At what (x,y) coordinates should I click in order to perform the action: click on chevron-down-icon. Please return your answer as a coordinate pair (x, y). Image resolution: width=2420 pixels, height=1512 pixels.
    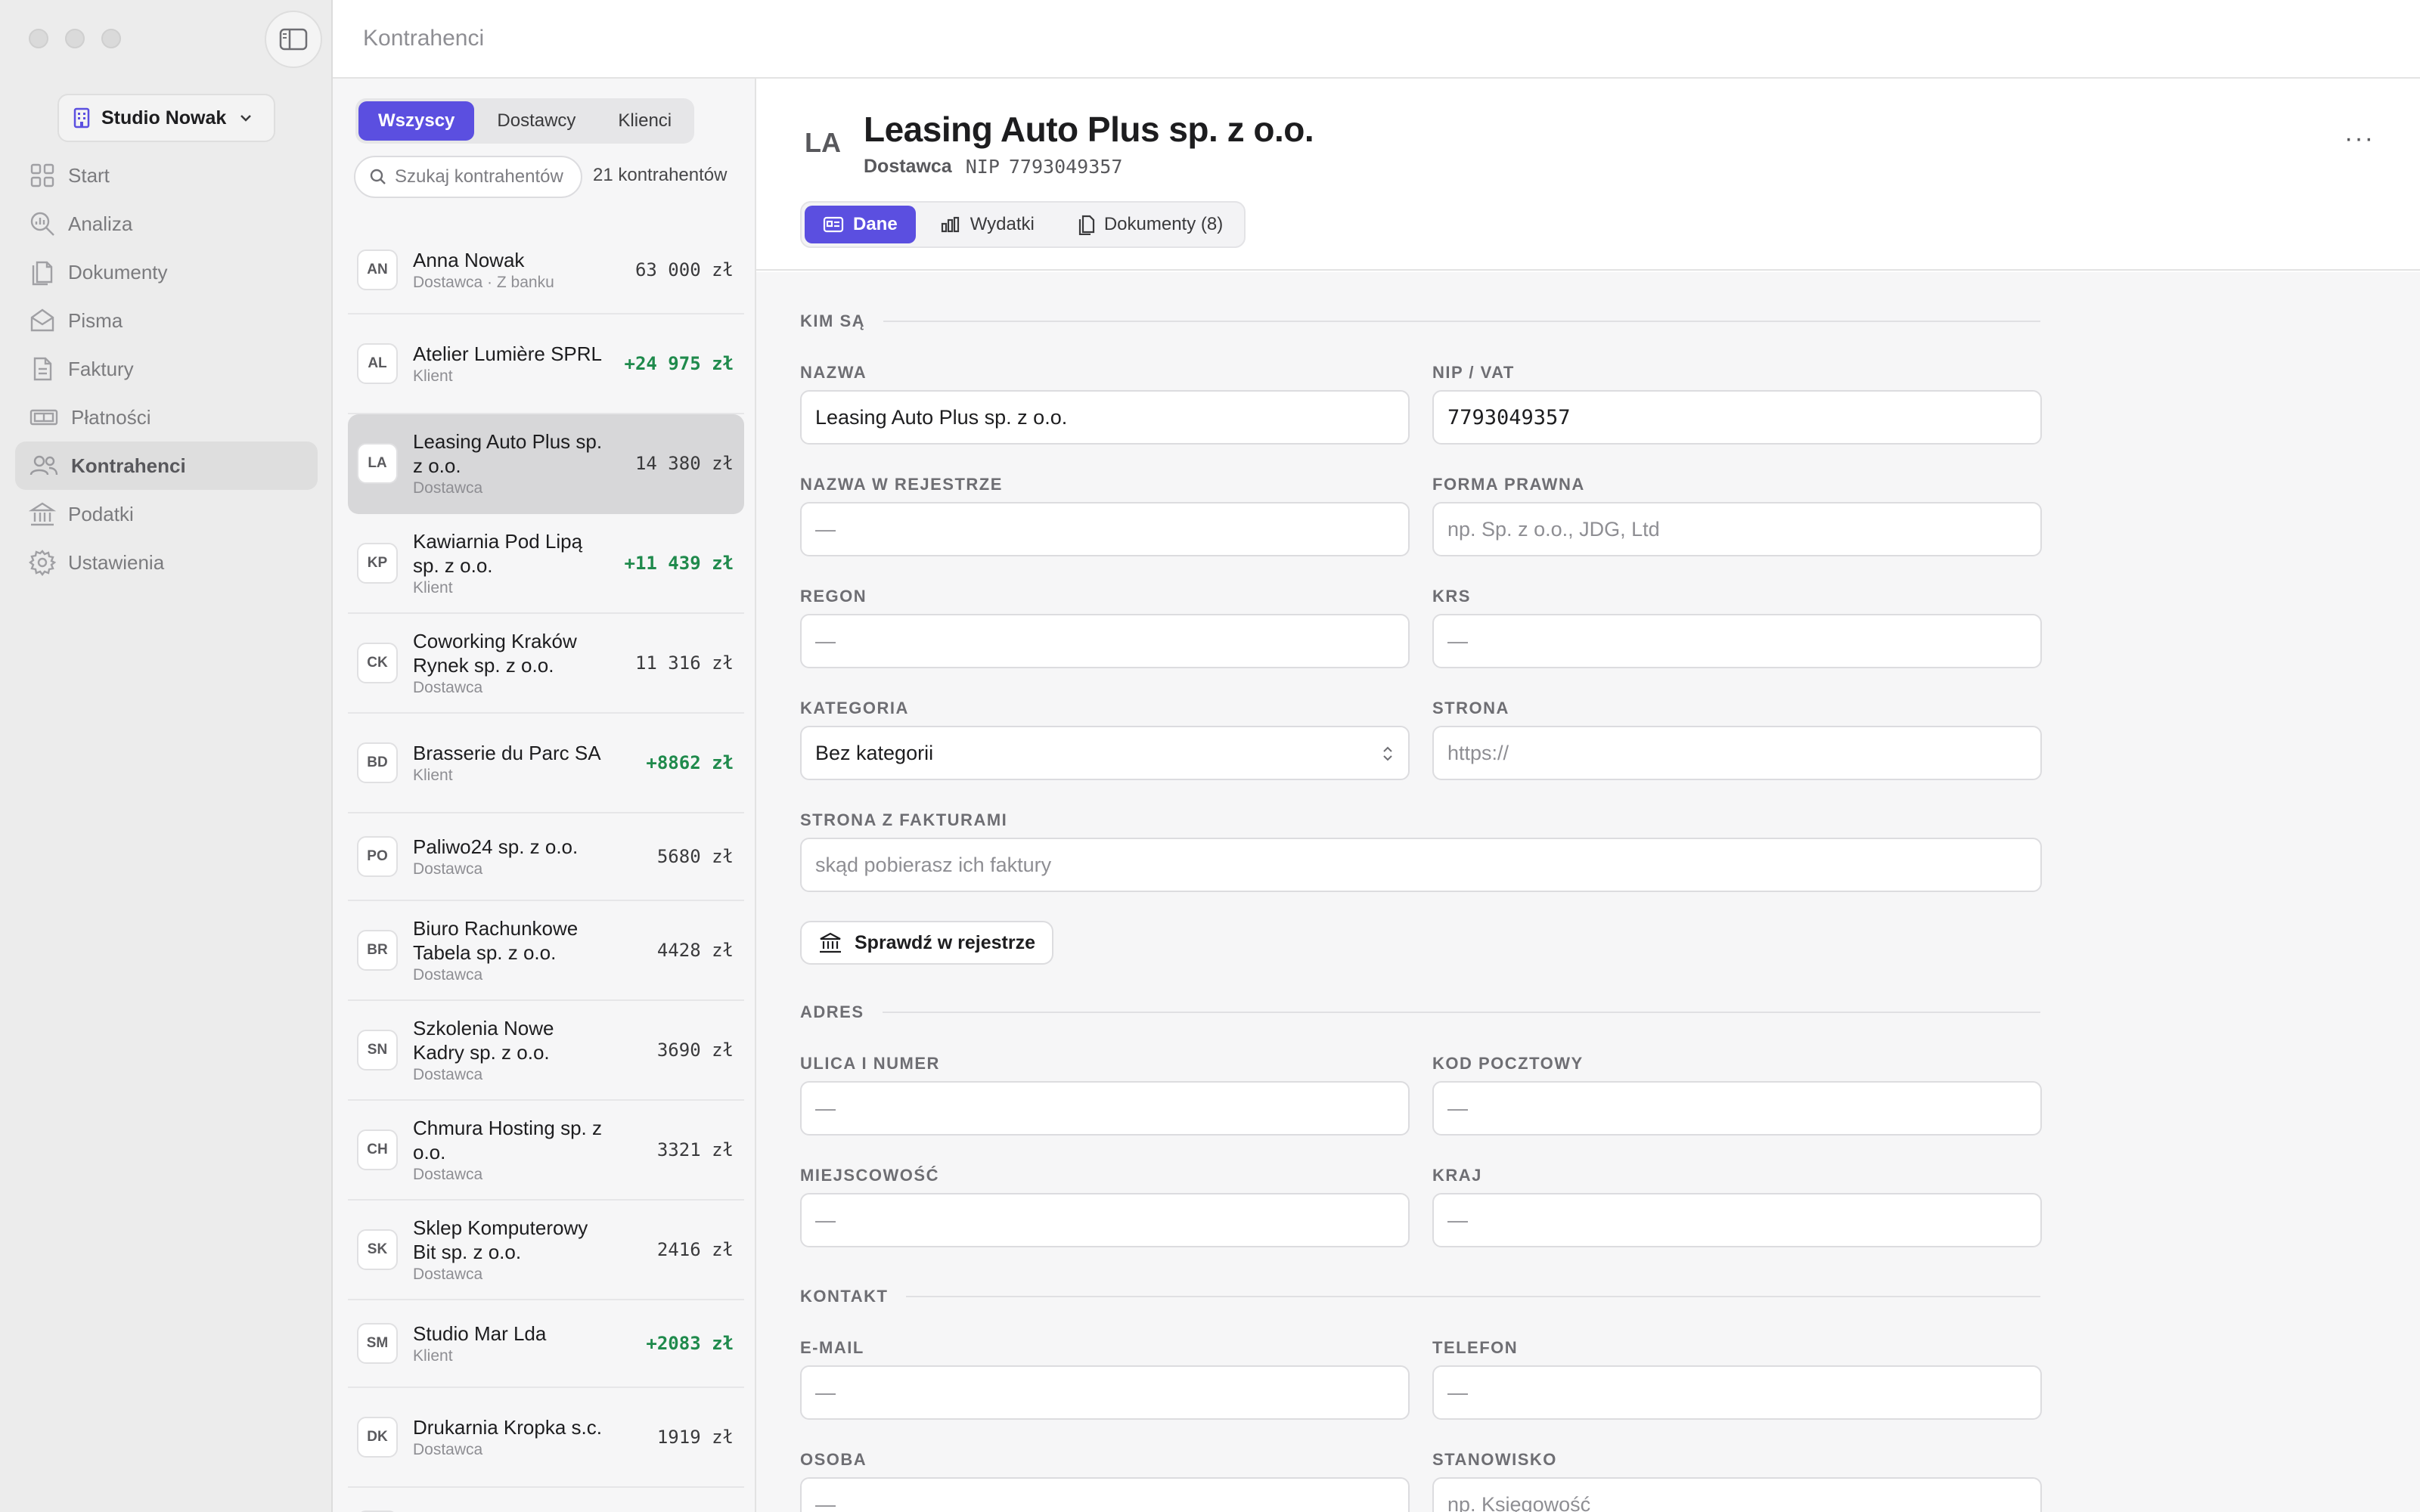
    Looking at the image, I should click on (246, 118).